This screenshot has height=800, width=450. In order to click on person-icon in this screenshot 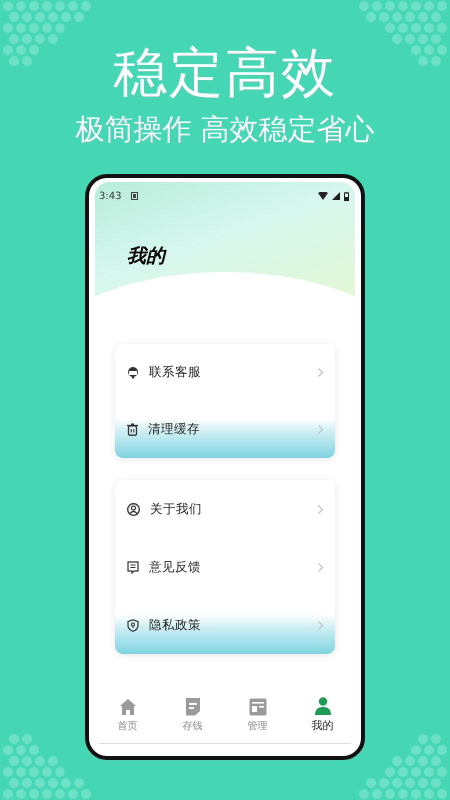, I will do `click(322, 706)`.